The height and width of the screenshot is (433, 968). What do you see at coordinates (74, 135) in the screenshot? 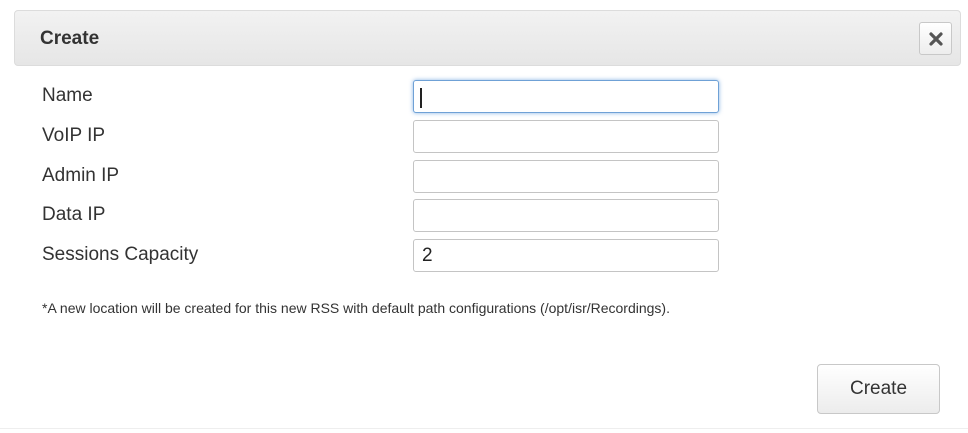
I see `voip-ip-label: VoIP IP` at bounding box center [74, 135].